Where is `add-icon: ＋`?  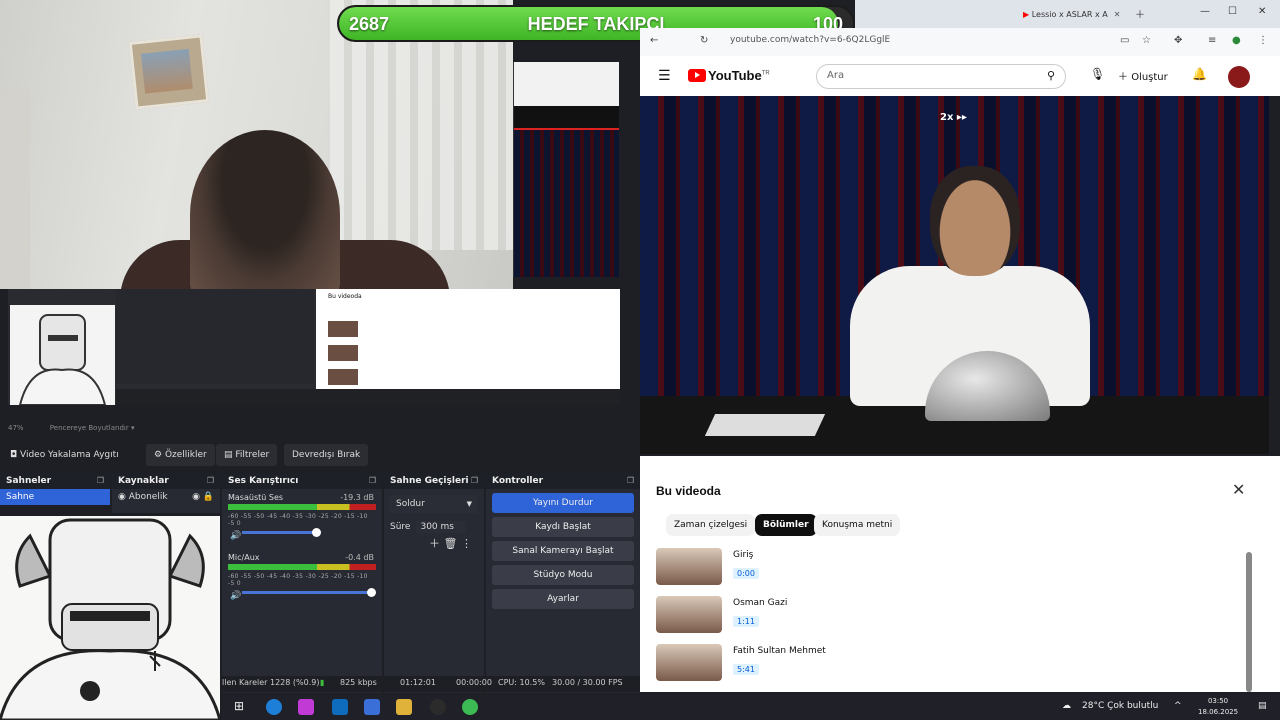
add-icon: ＋ is located at coordinates (434, 543).